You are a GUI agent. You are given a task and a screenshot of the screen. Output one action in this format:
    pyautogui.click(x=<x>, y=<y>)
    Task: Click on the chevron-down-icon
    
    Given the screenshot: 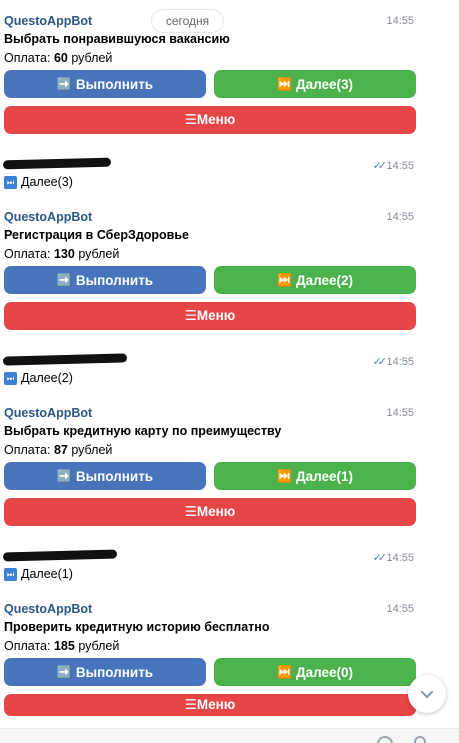 What is the action you would take?
    pyautogui.click(x=427, y=694)
    